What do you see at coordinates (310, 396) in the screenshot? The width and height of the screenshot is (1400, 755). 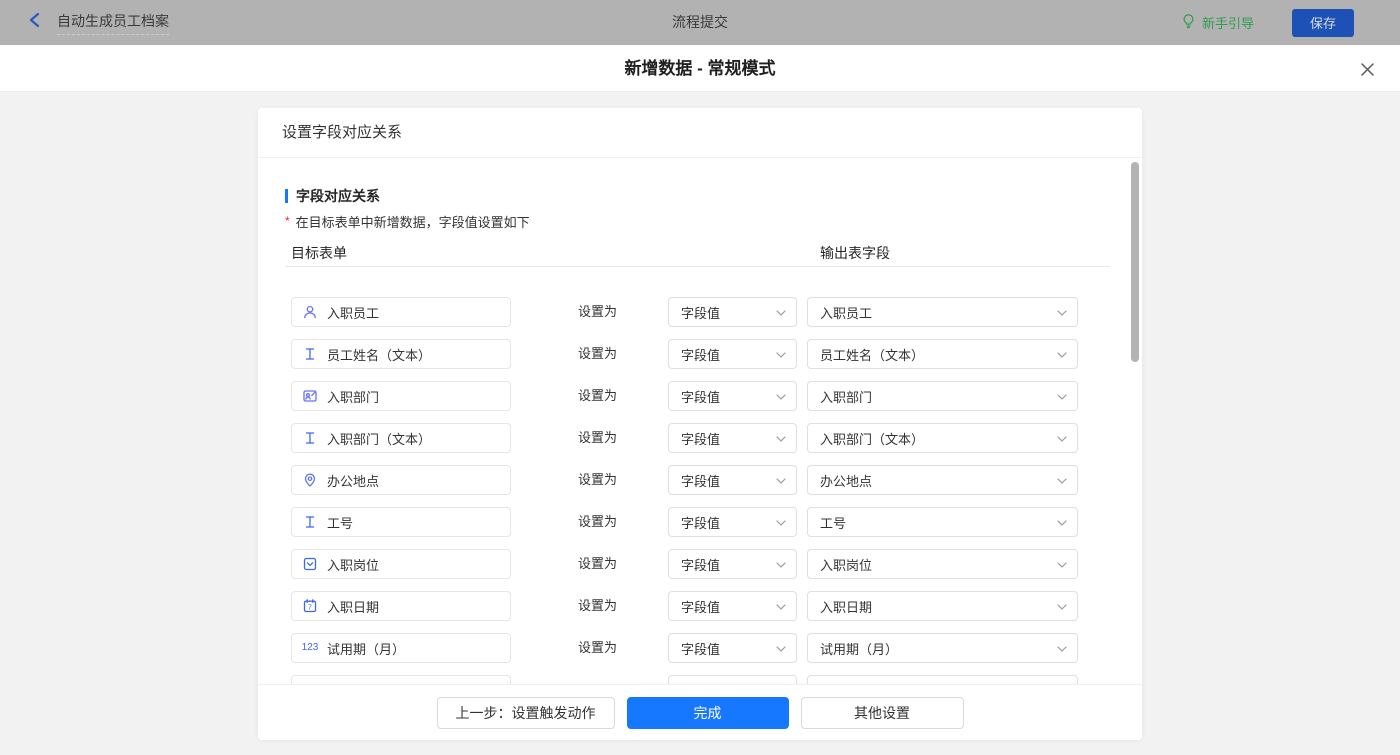 I see `dept-icon` at bounding box center [310, 396].